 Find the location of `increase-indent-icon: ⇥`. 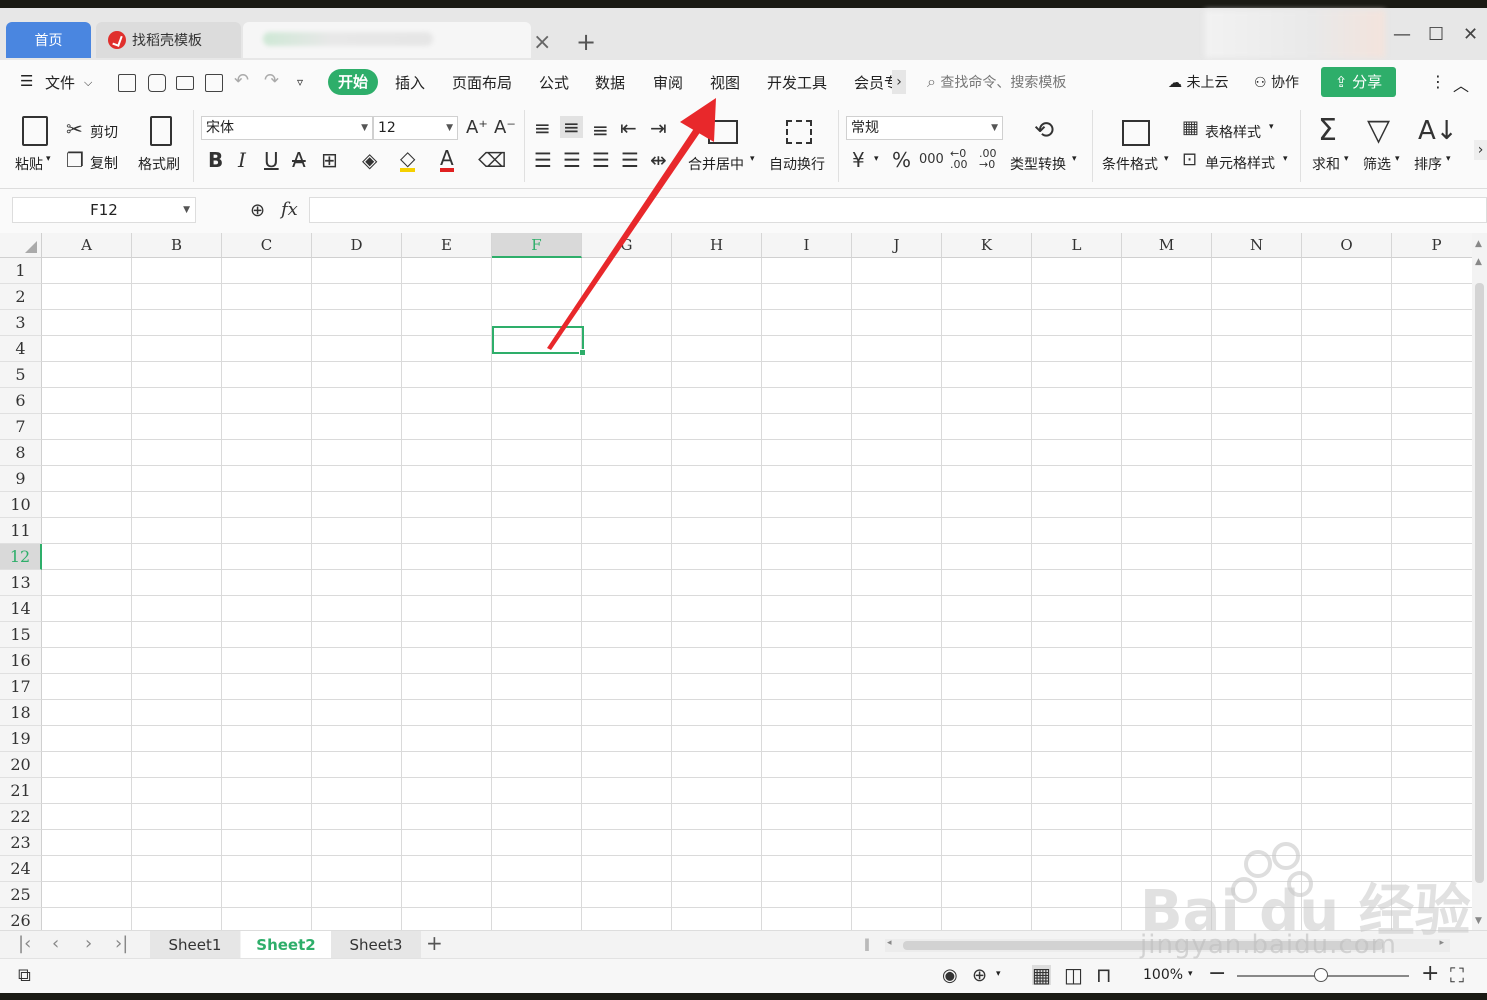

increase-indent-icon: ⇥ is located at coordinates (658, 128).